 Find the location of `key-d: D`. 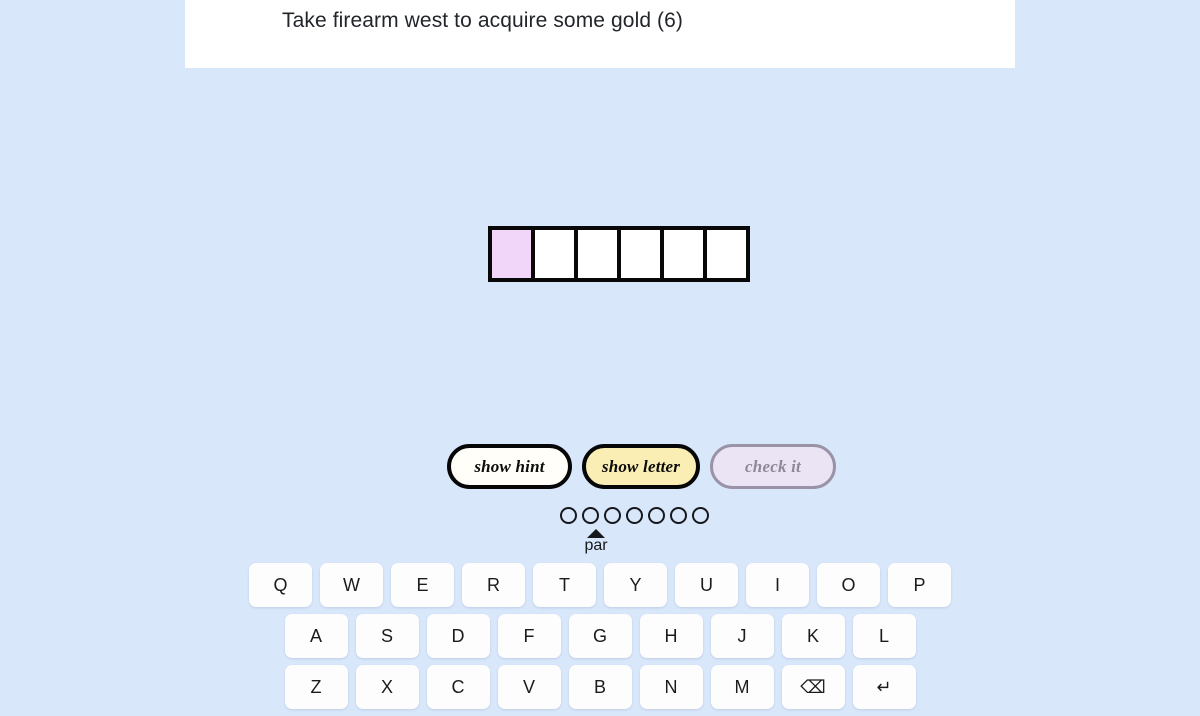

key-d: D is located at coordinates (458, 636).